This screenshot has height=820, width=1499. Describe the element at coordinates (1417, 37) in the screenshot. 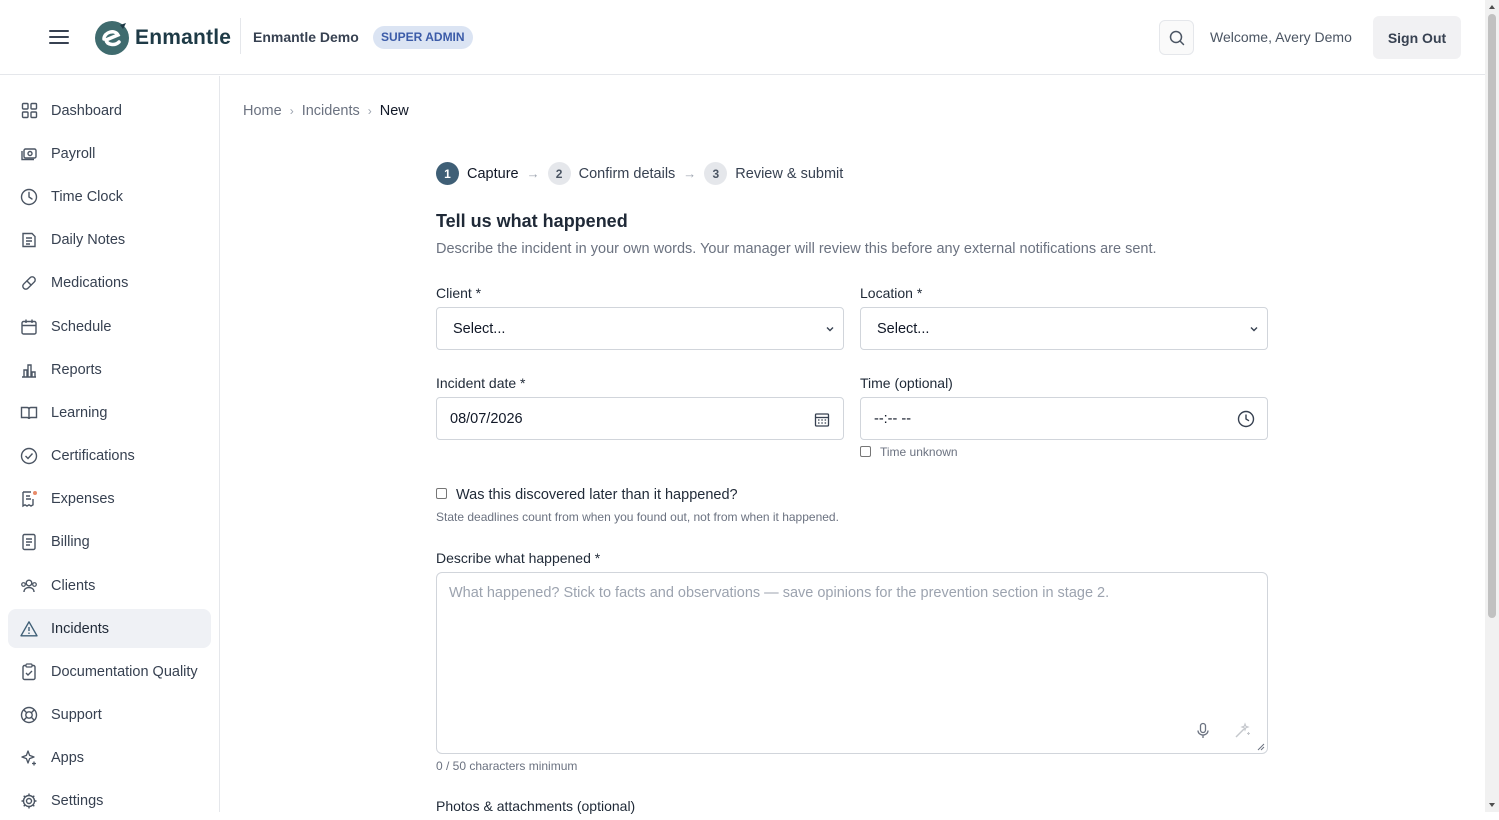

I see `sign-out-button: Sign Out` at that location.